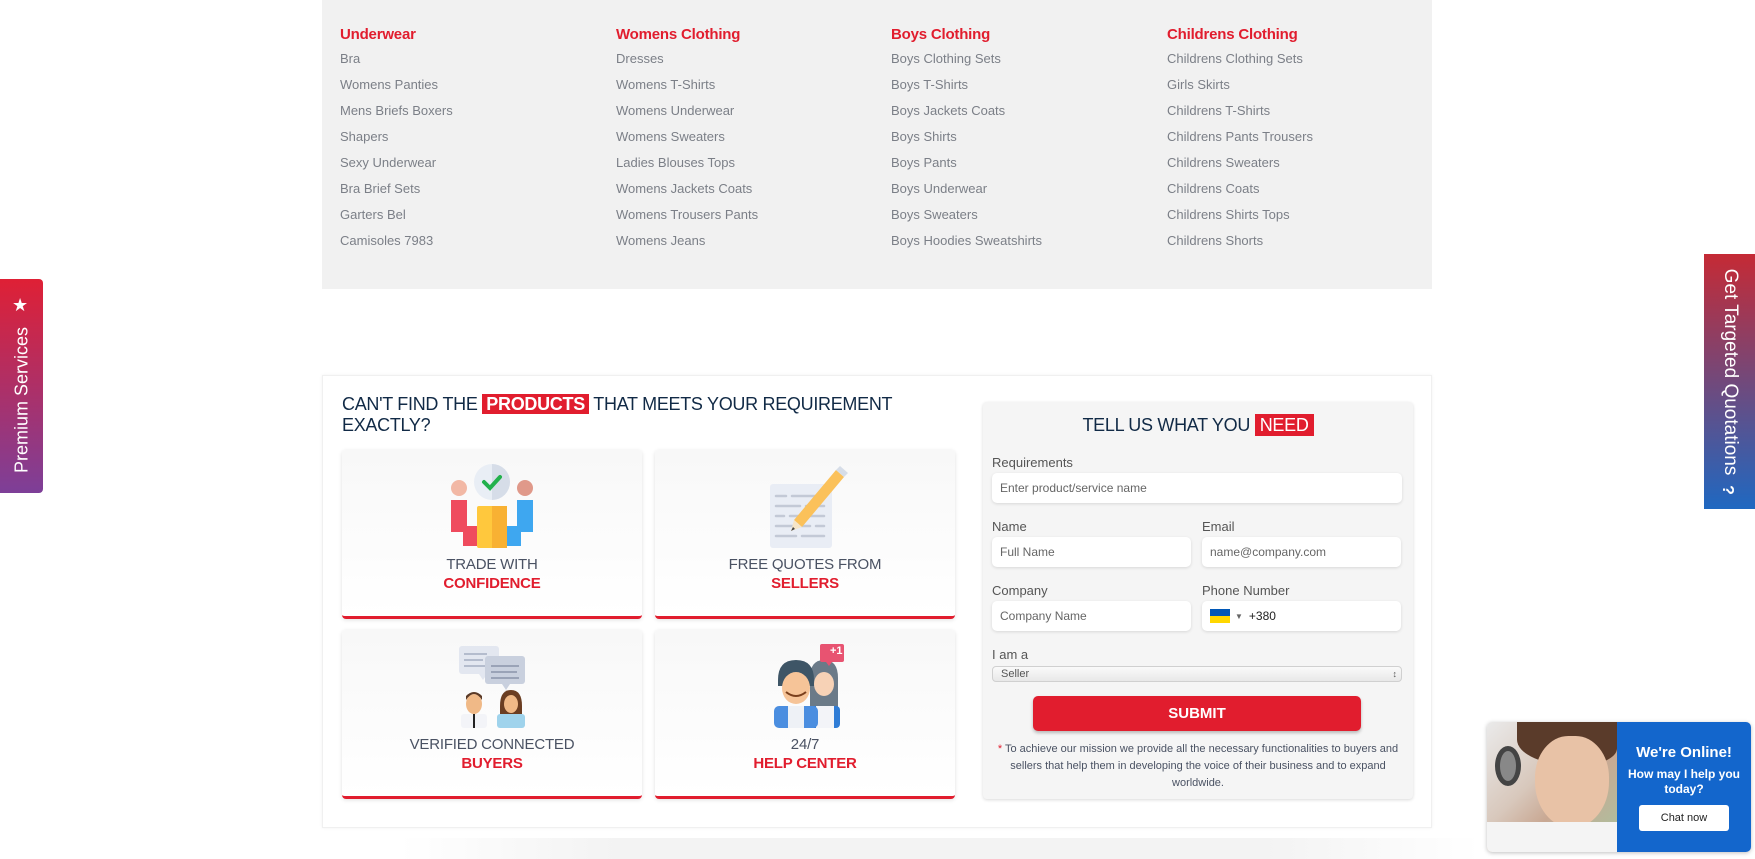 The width and height of the screenshot is (1755, 859). What do you see at coordinates (1395, 674) in the screenshot?
I see `select-arrows-icon: ↕` at bounding box center [1395, 674].